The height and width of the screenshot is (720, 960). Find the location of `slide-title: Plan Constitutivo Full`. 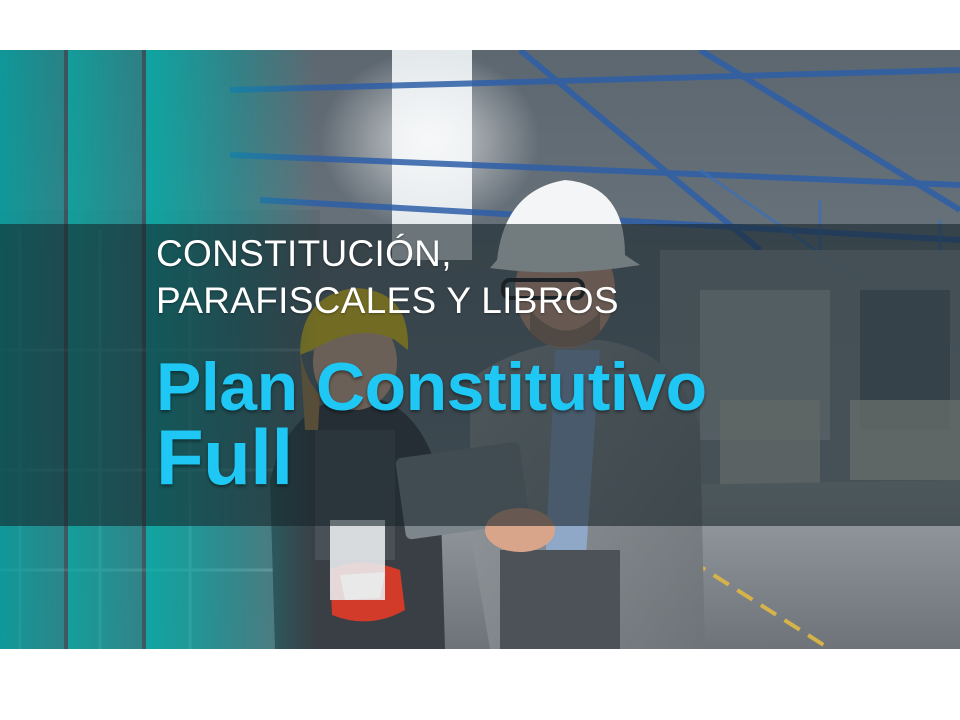

slide-title: Plan Constitutivo Full is located at coordinates (431, 425).